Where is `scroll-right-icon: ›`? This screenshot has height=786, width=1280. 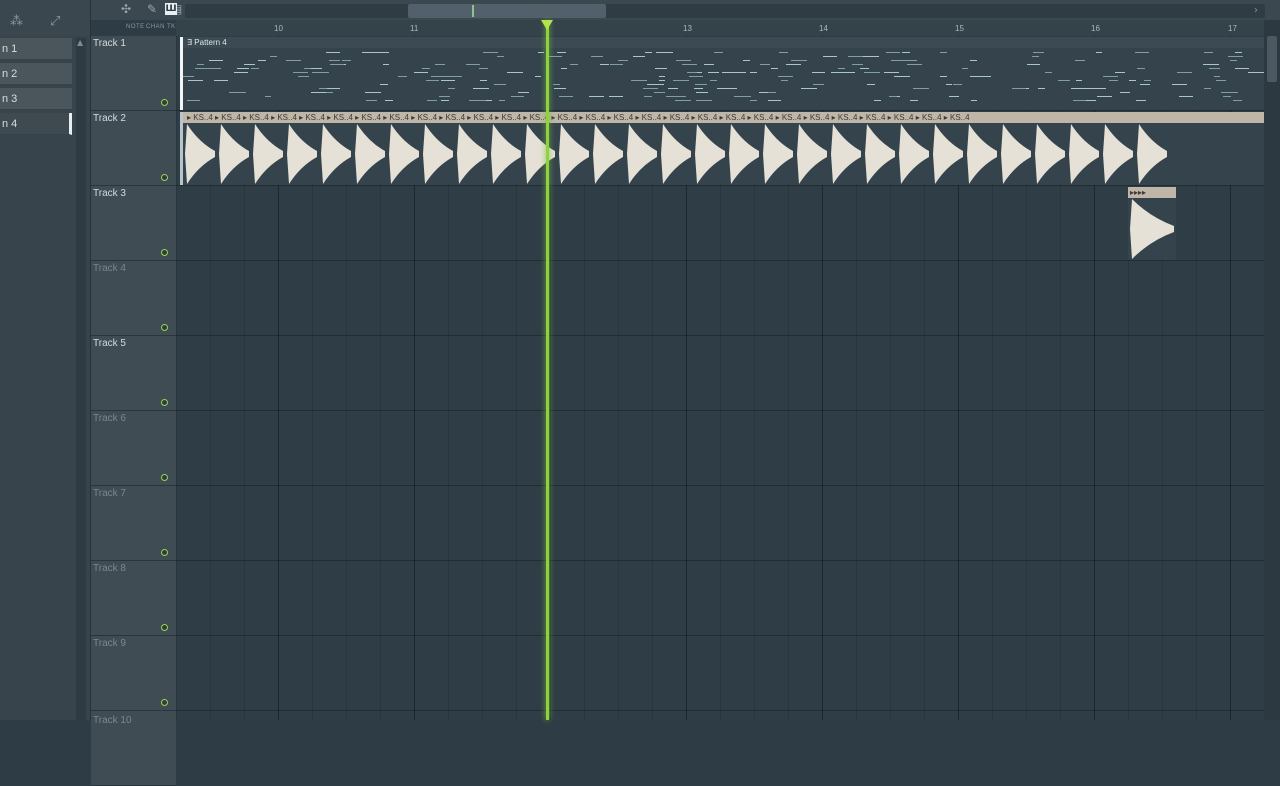 scroll-right-icon: › is located at coordinates (1256, 11).